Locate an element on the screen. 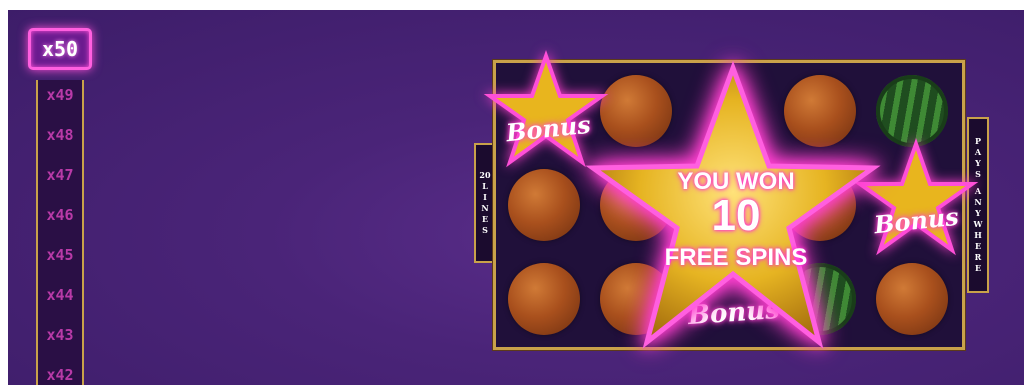 The height and width of the screenshot is (385, 1024). ladder-step: x42 is located at coordinates (60, 375).